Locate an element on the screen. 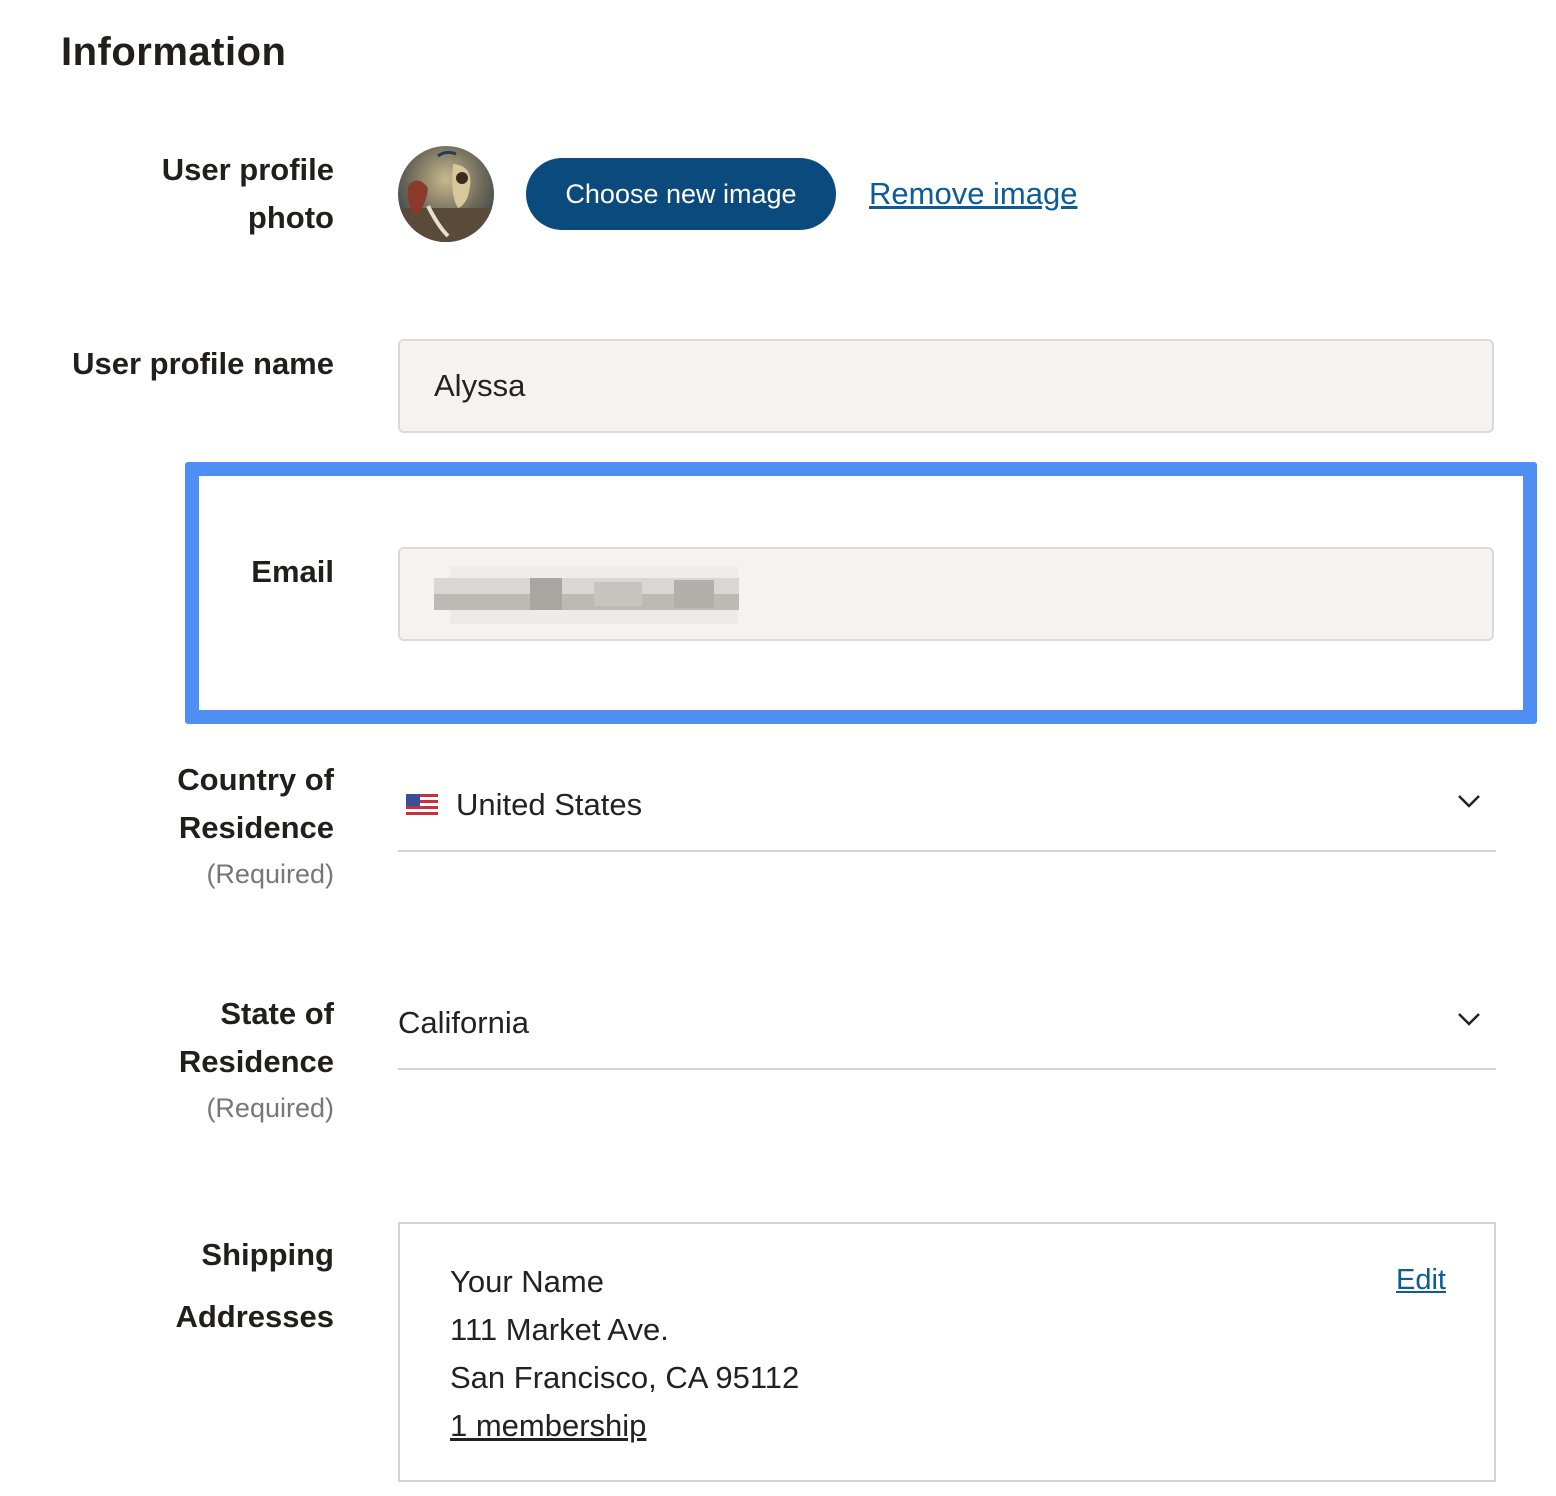 The width and height of the screenshot is (1556, 1496). us-flag-icon is located at coordinates (422, 805).